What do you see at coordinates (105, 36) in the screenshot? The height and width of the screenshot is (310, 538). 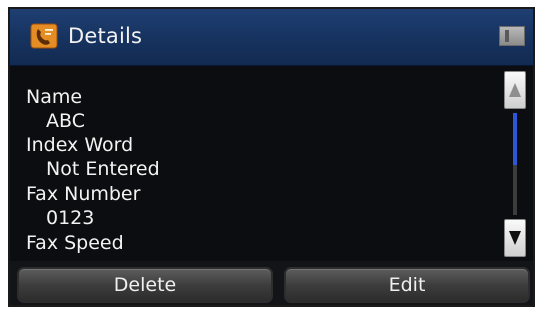 I see `page-title: Details` at bounding box center [105, 36].